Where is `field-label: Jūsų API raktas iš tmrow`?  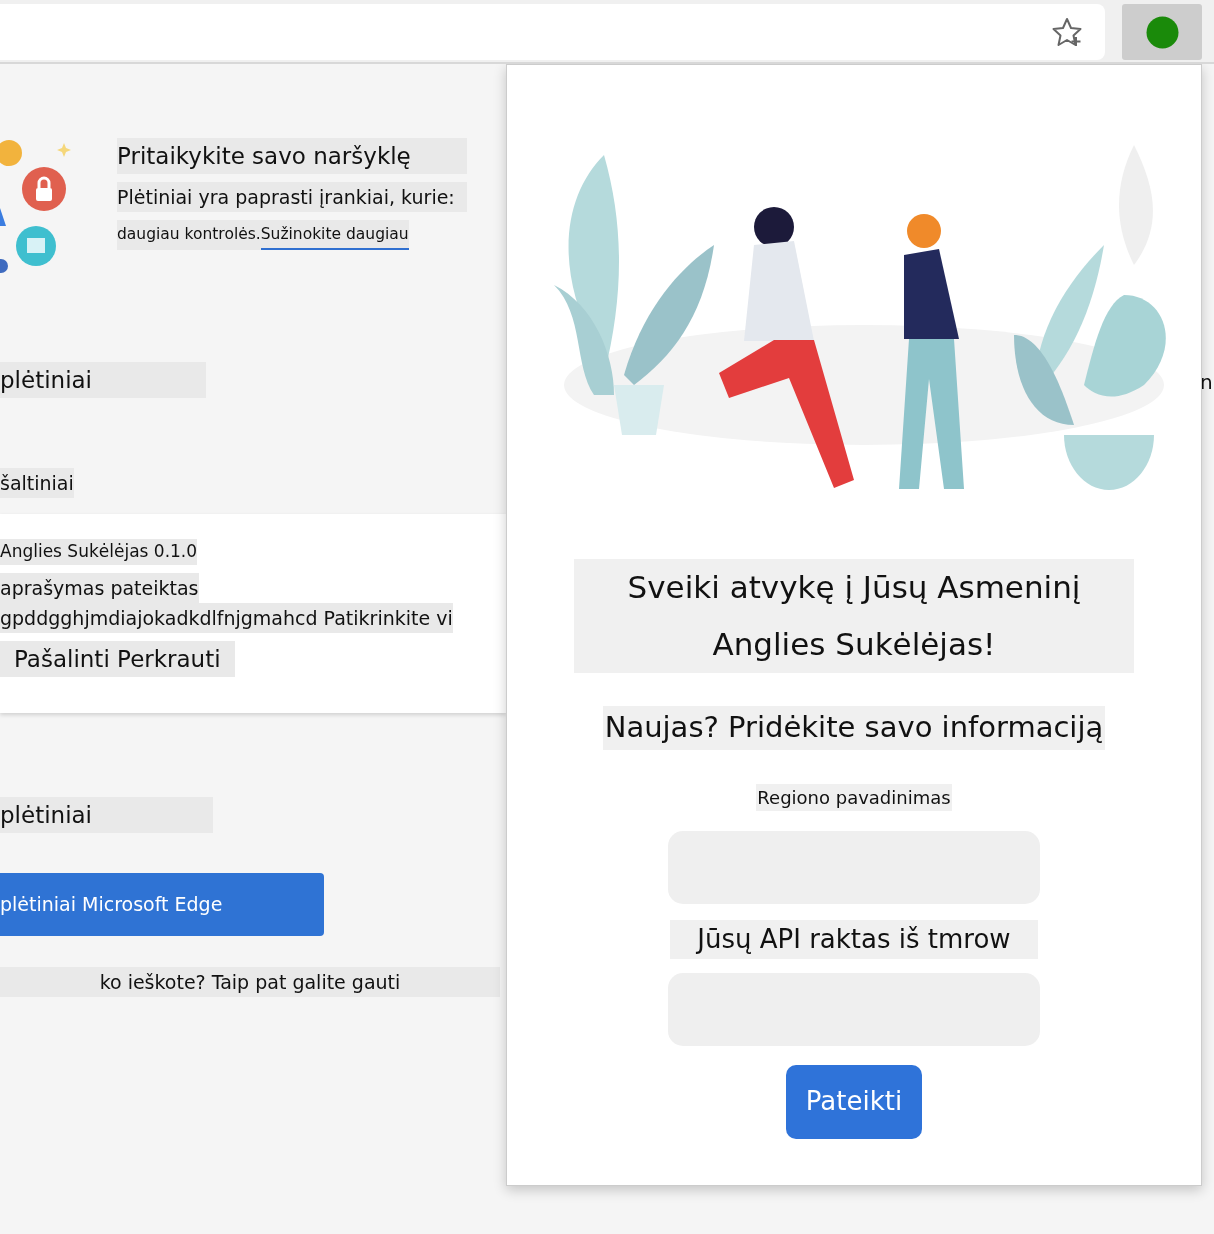 field-label: Jūsų API raktas iš tmrow is located at coordinates (854, 939).